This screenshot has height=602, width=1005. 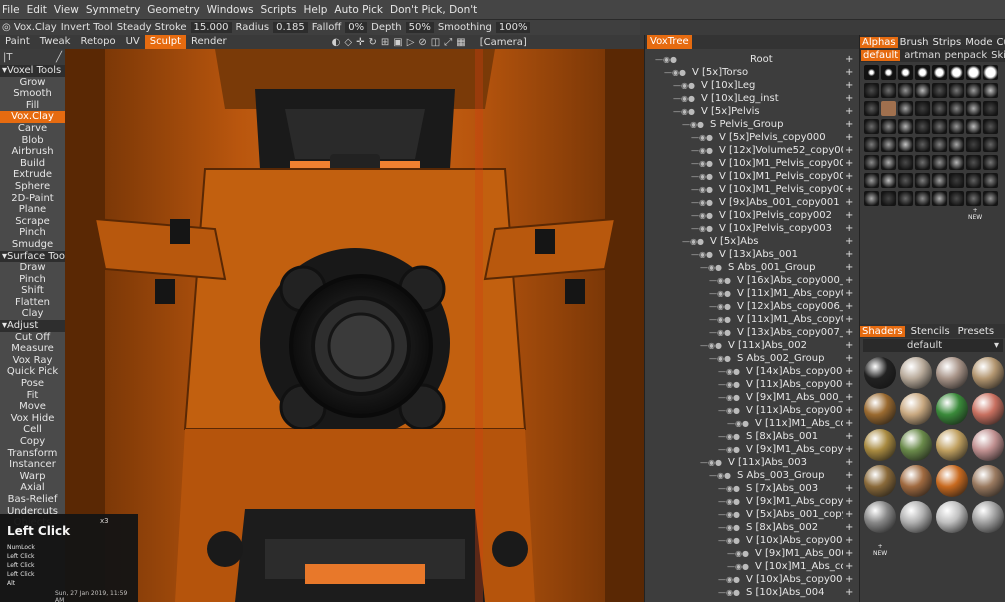 What do you see at coordinates (32, 268) in the screenshot?
I see `tool-button-draw: Draw` at bounding box center [32, 268].